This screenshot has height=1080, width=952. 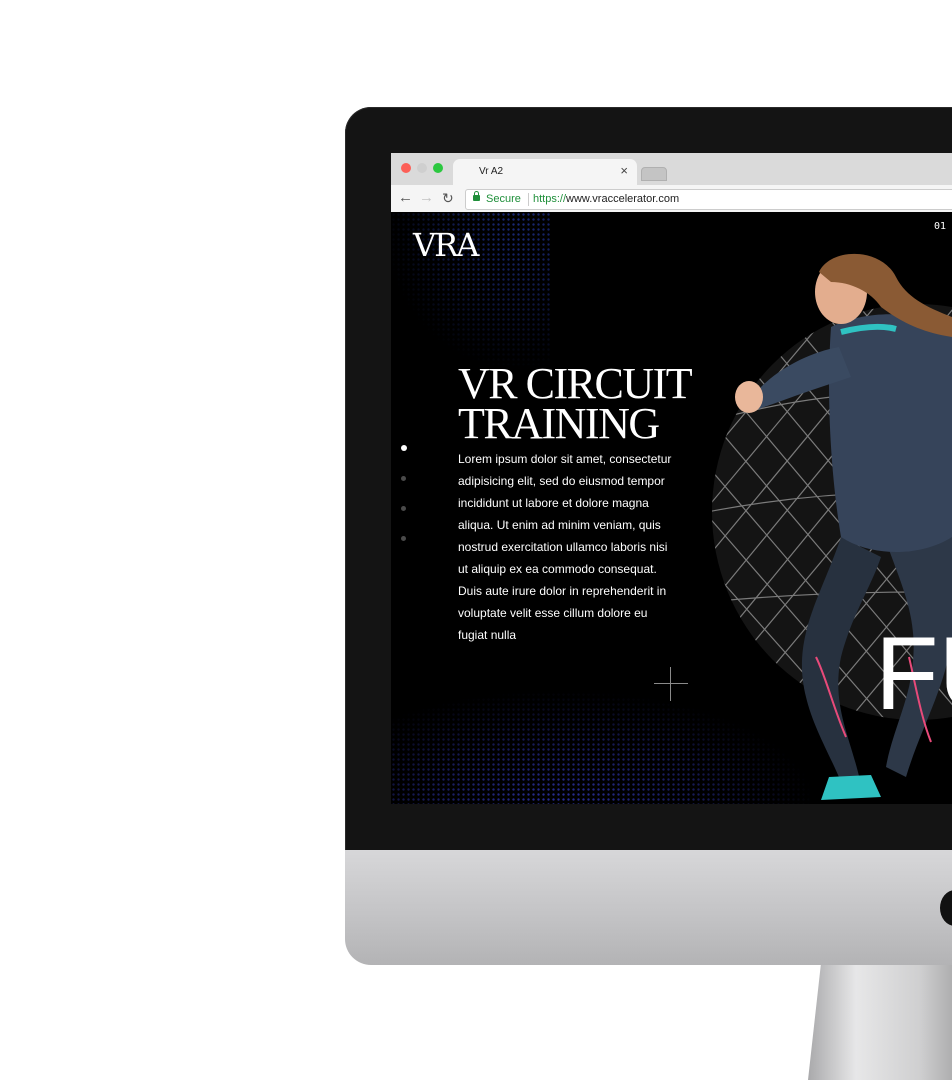 I want to click on crosshair-icon, so click(x=671, y=684).